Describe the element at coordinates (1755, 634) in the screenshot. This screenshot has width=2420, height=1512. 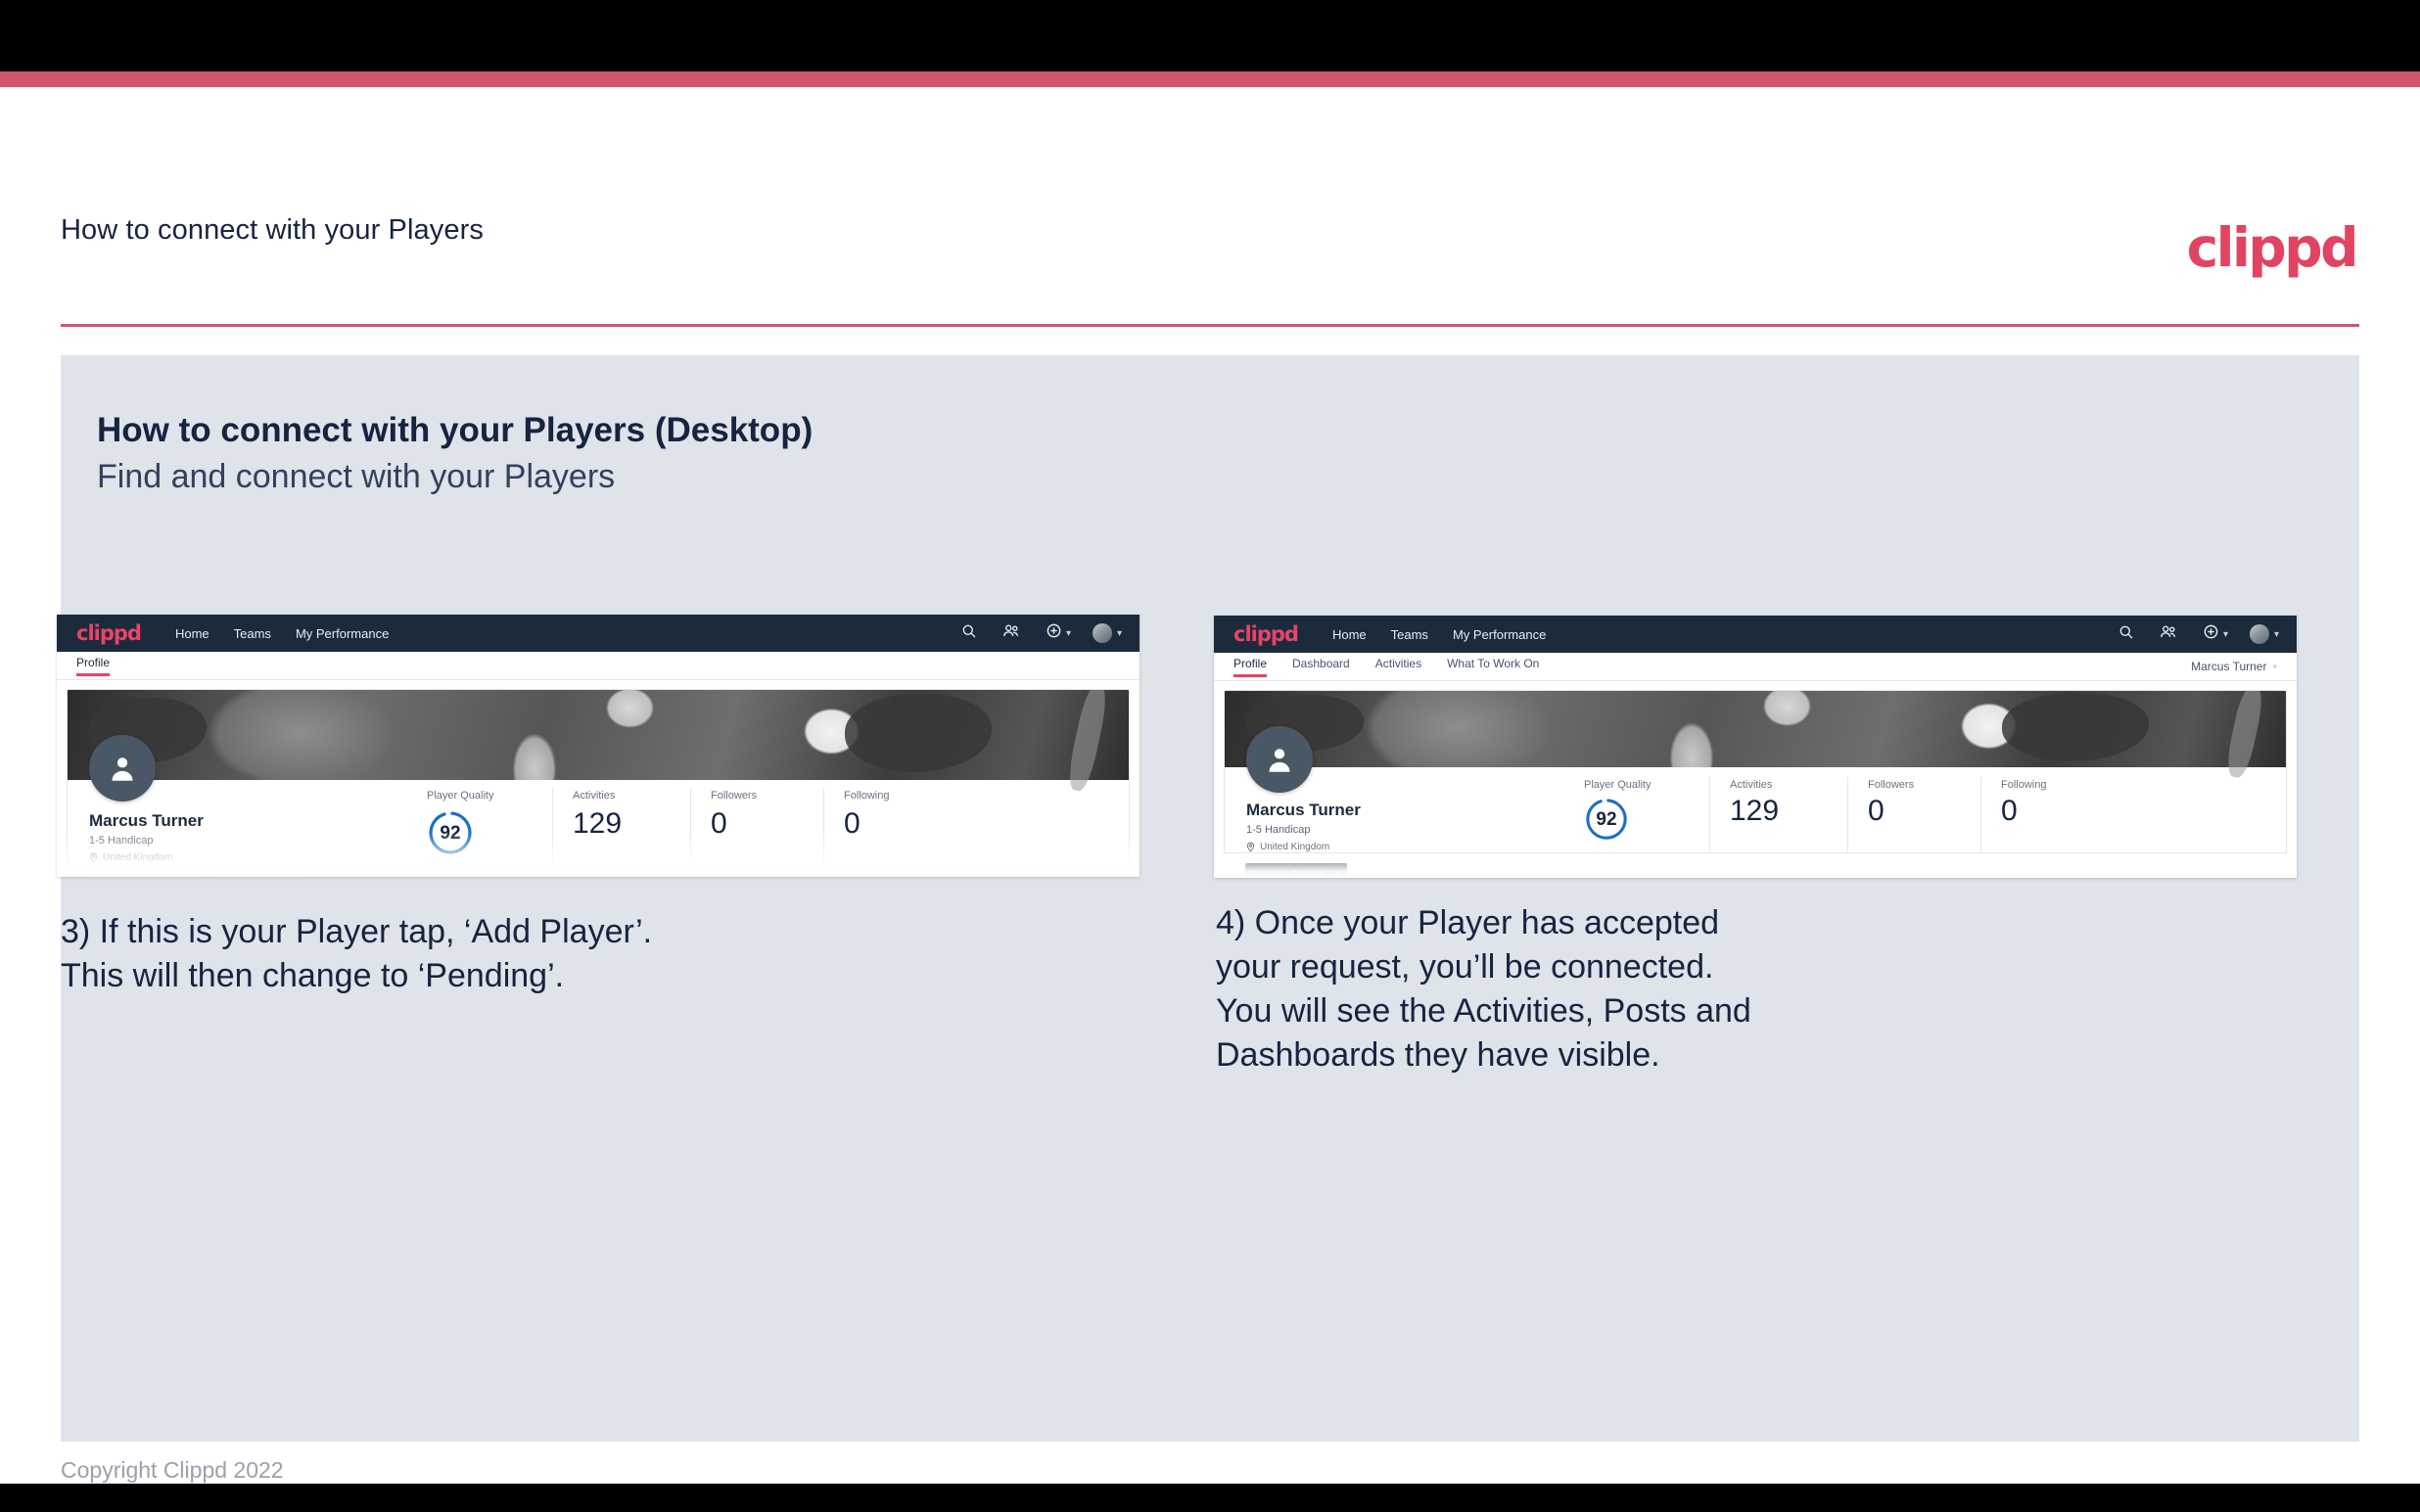
I see `right-navbar: clippd Home Teams My Performance ▾ ▾` at that location.